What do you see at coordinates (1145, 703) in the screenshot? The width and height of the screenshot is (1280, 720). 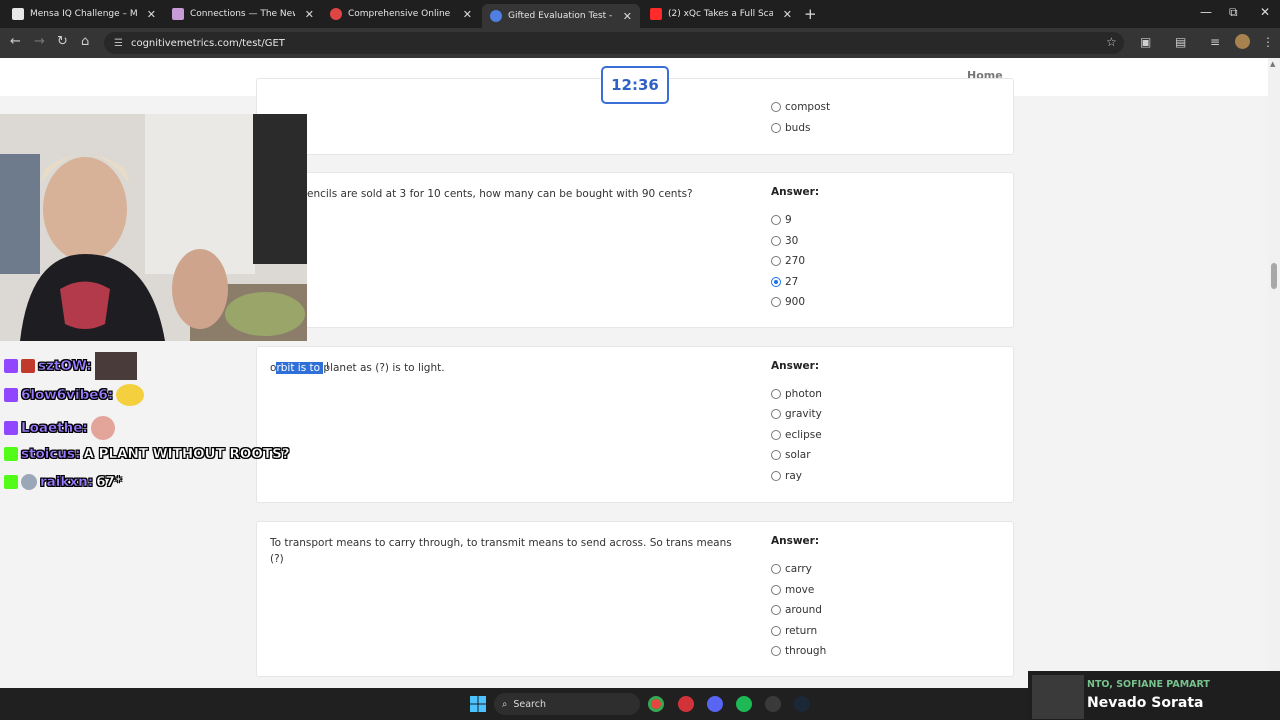 I see `track-title: Nevado Sorata` at bounding box center [1145, 703].